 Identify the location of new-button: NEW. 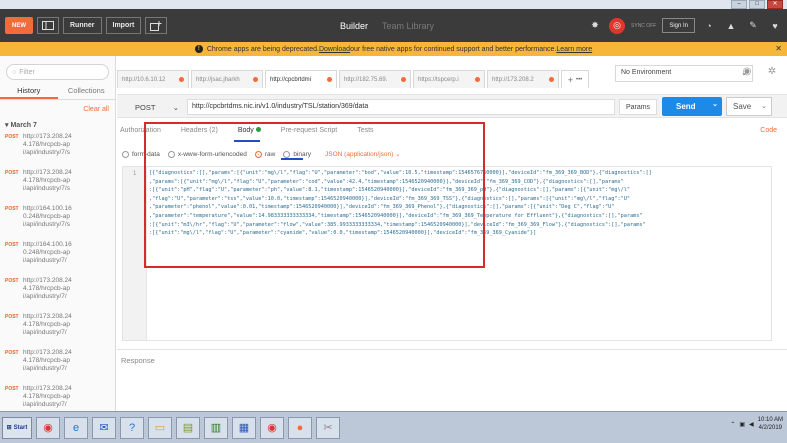
(19, 25).